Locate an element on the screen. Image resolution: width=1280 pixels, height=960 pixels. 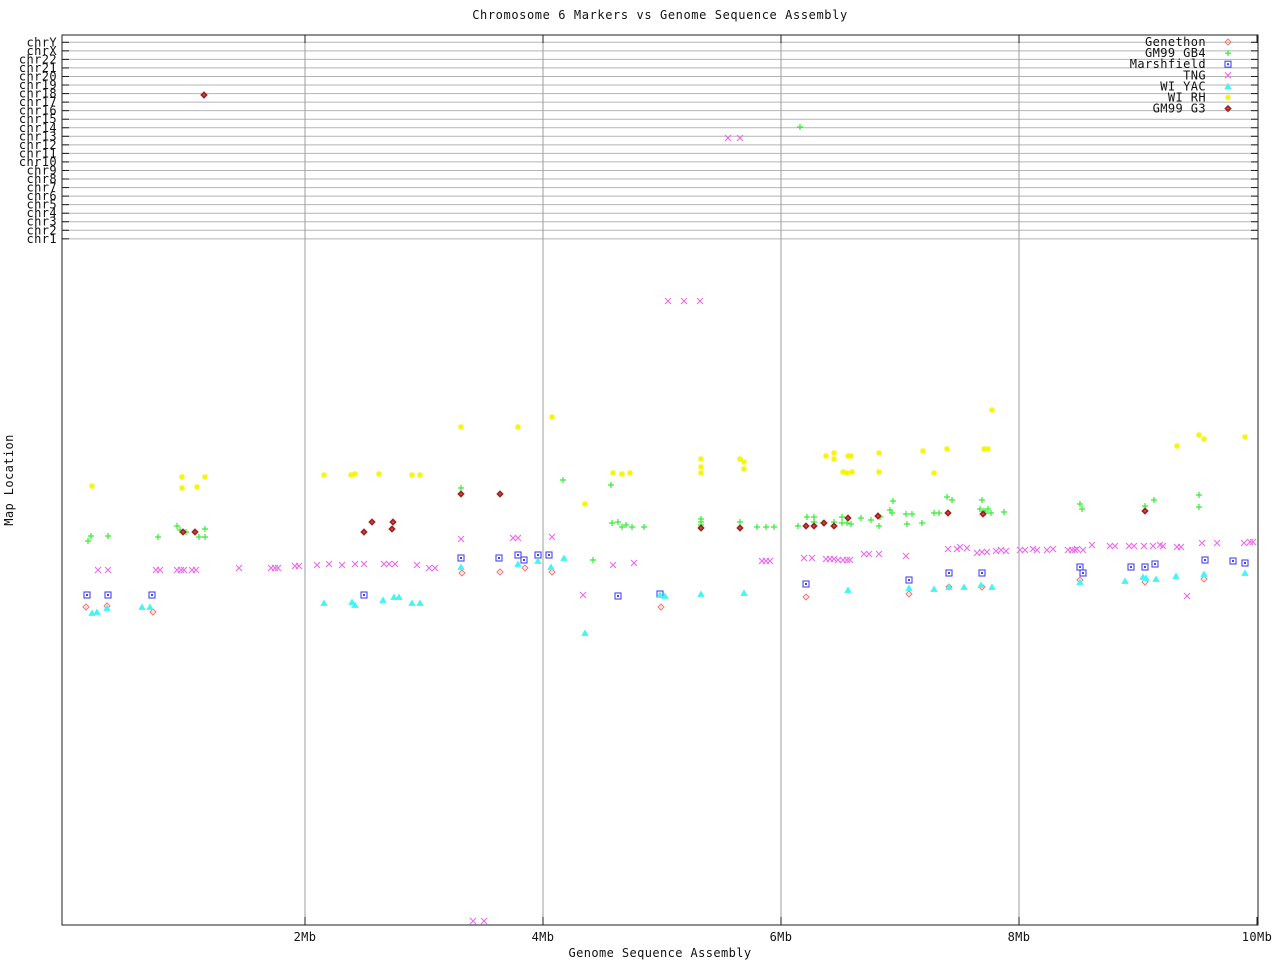
series-wi_yac is located at coordinates (668, 595).